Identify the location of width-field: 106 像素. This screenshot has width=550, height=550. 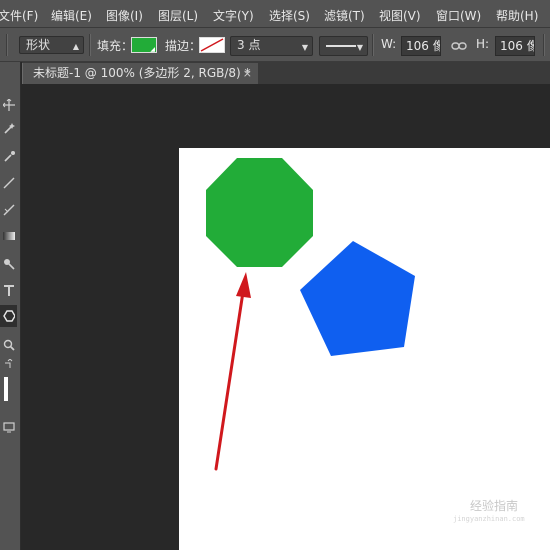
(421, 46).